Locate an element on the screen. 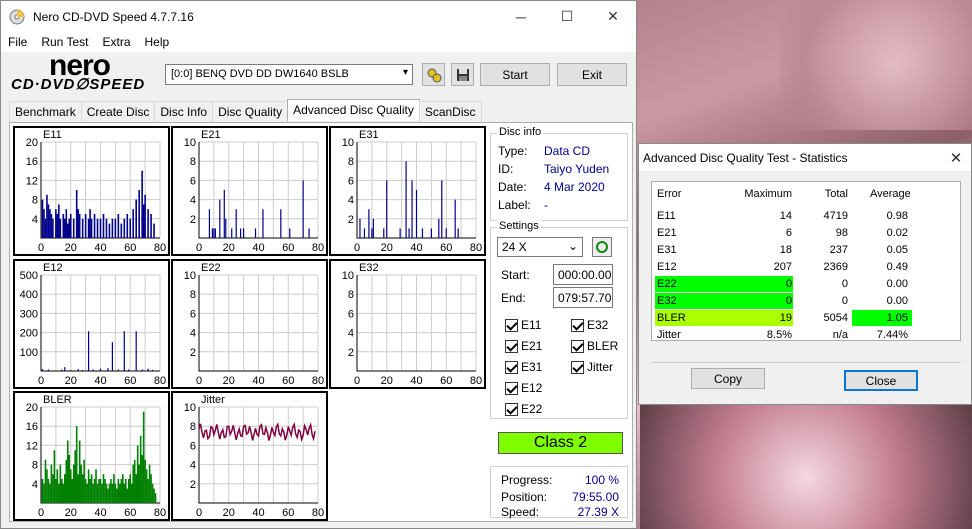  tab-benchmark: Benchmark is located at coordinates (45, 111).